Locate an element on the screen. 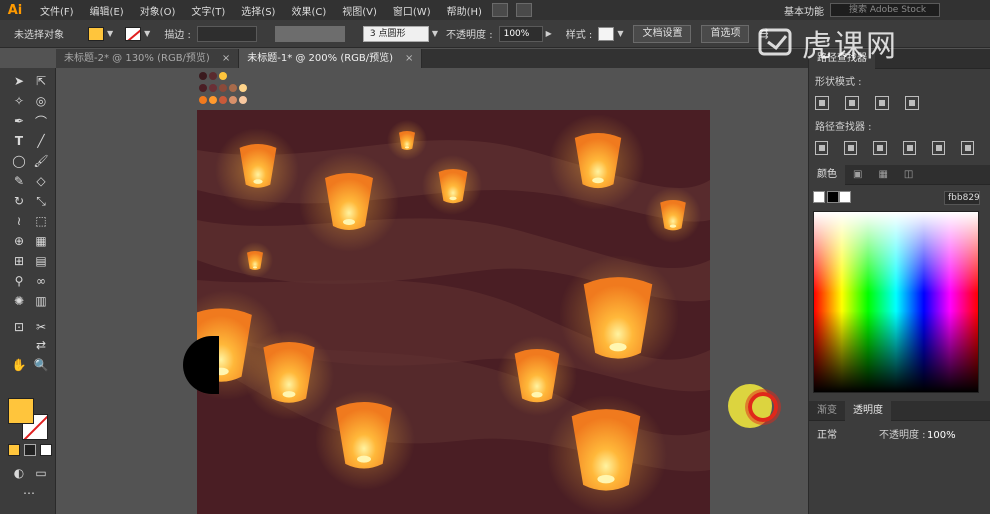  perspective-grid-tool-icon: ▦ is located at coordinates (41, 241).